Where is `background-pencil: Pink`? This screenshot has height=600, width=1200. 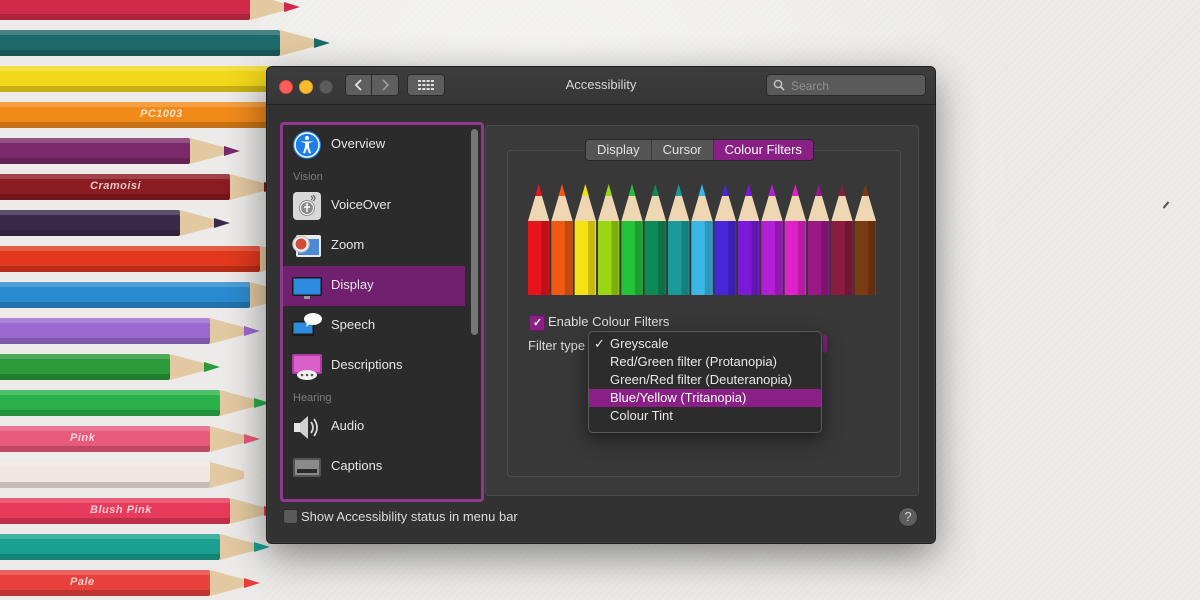 background-pencil: Pink is located at coordinates (137, 439).